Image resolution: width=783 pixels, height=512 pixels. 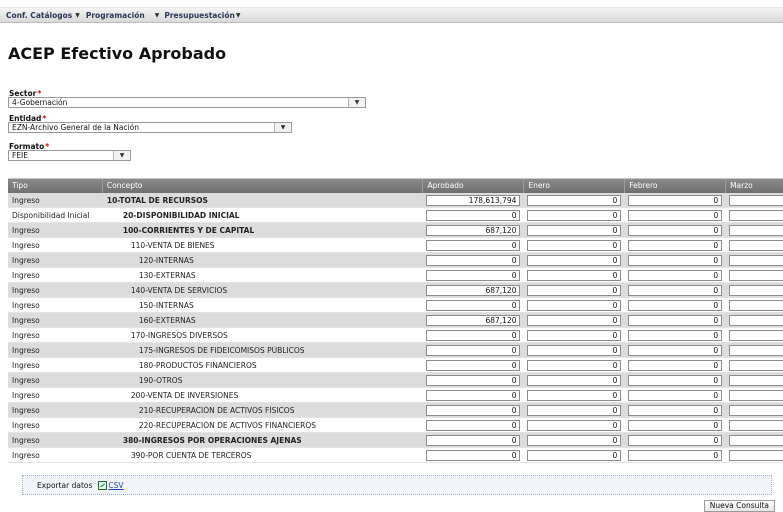 What do you see at coordinates (676, 186) in the screenshot?
I see `header-febrero: Febrero` at bounding box center [676, 186].